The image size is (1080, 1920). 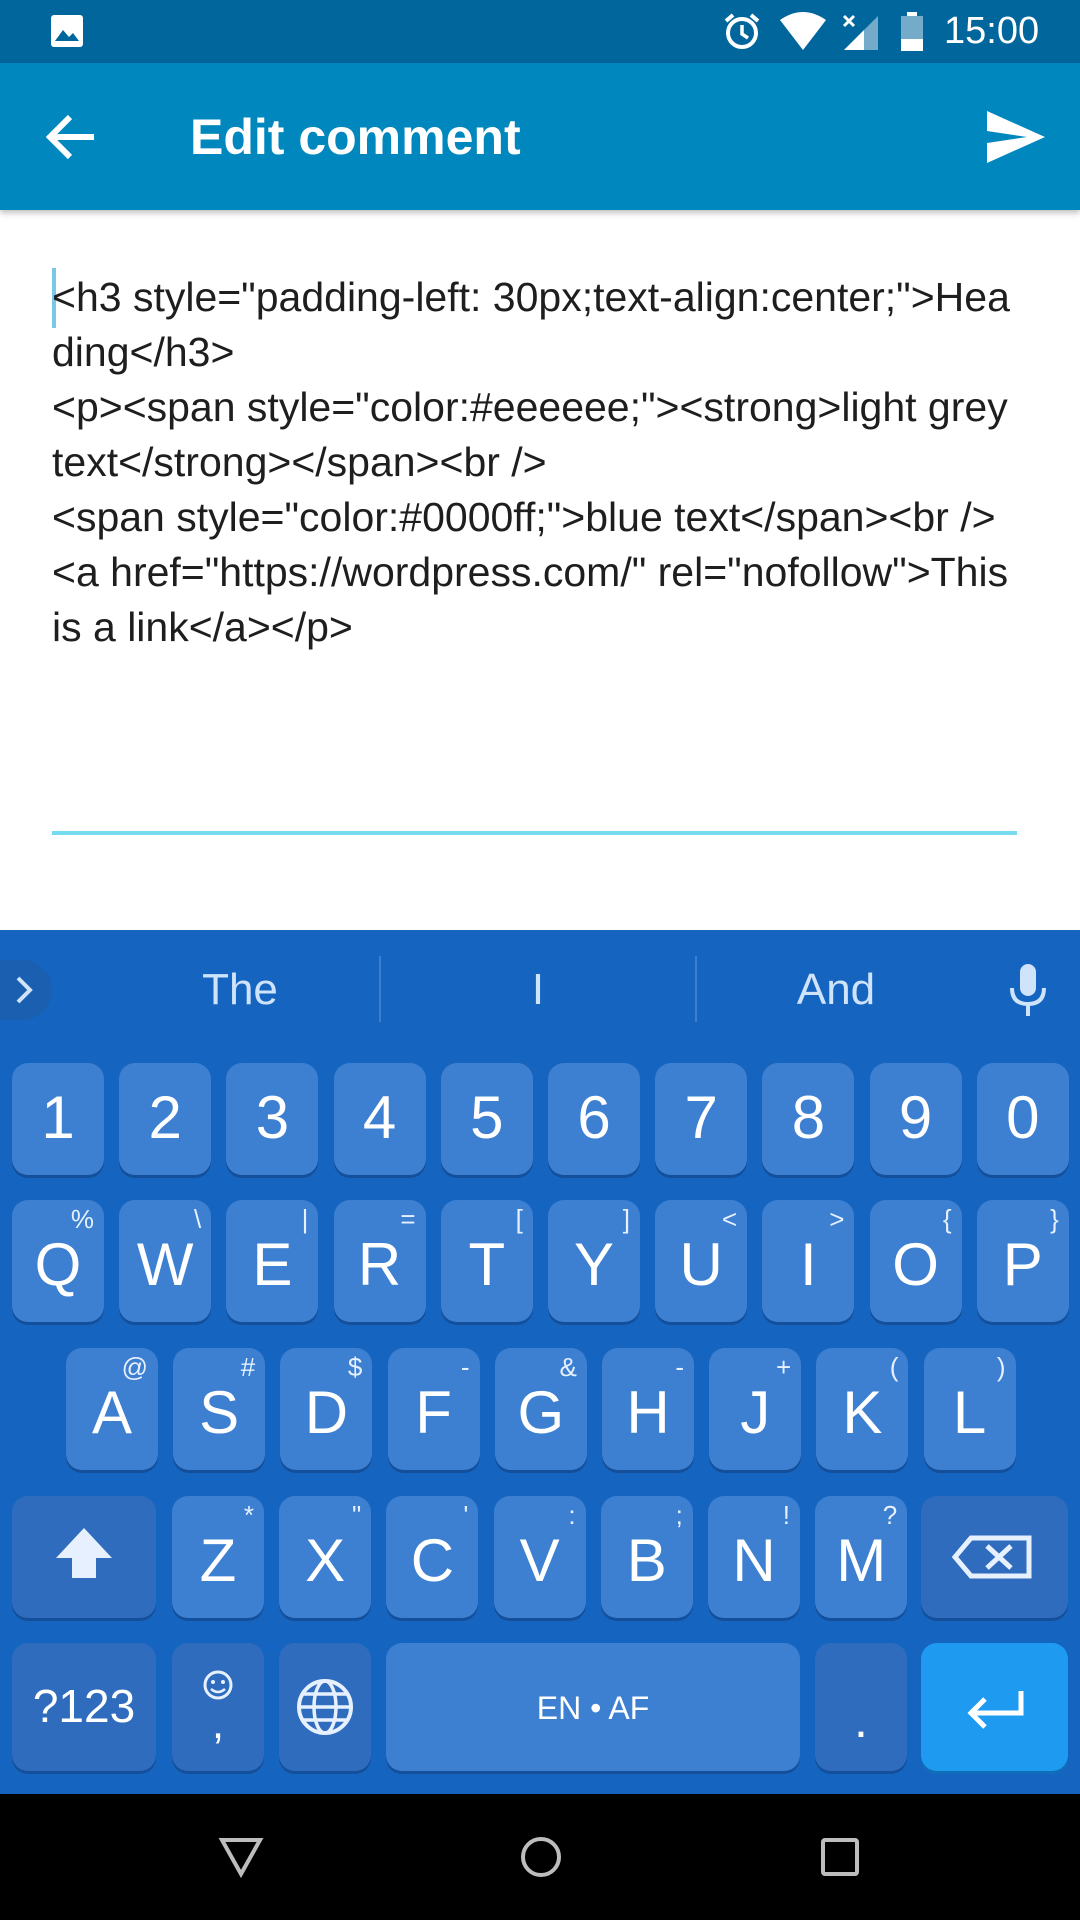 What do you see at coordinates (355, 137) in the screenshot?
I see `page-title: Edit comment` at bounding box center [355, 137].